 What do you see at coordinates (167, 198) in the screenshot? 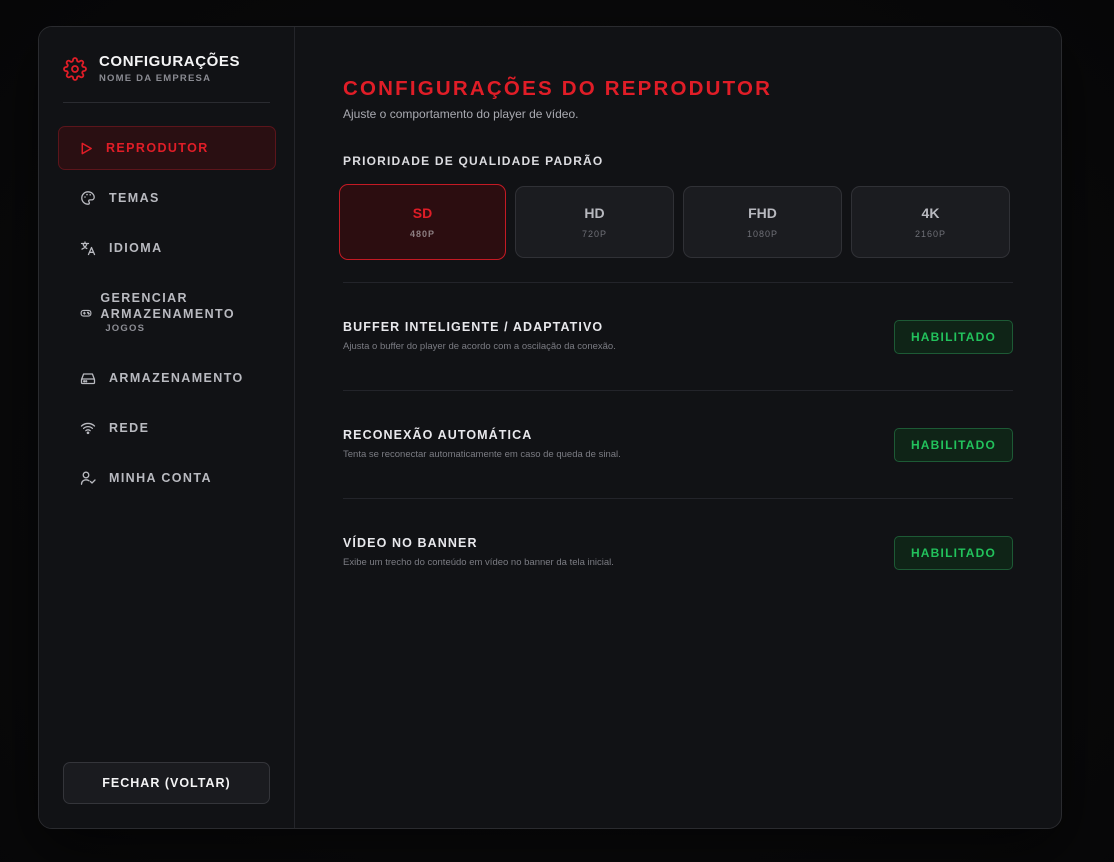
I see `sidebar-item-themes: TEMAS` at bounding box center [167, 198].